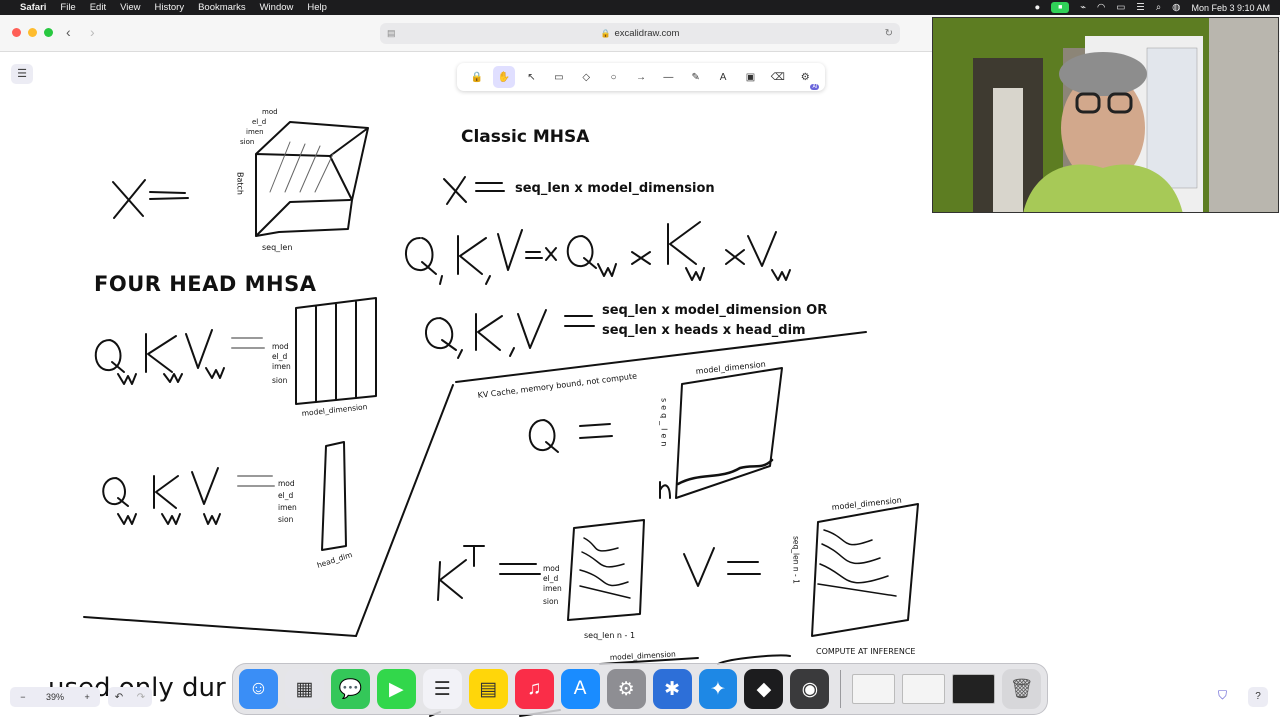 This screenshot has height=720, width=1280. What do you see at coordinates (715, 310) in the screenshot?
I see `qkv-shape-line-1: seq_len x model_dimension OR` at bounding box center [715, 310].